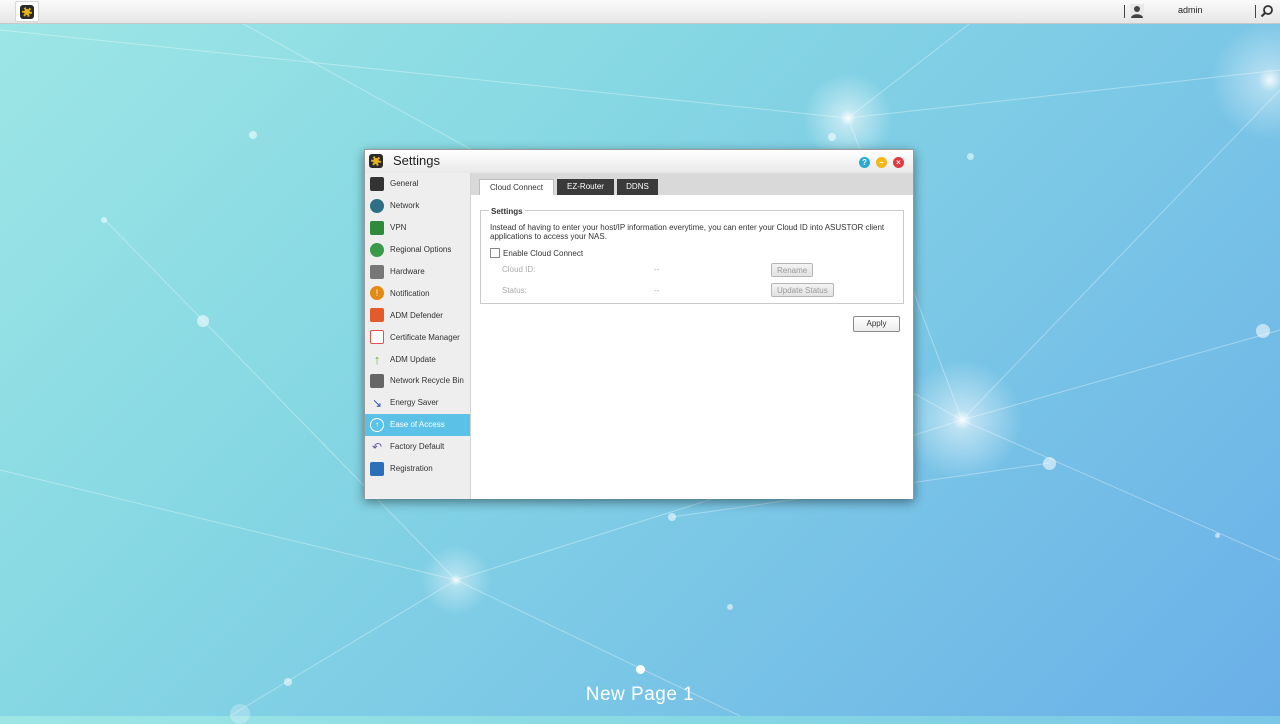  I want to click on sidebar-item-general: General, so click(417, 184).